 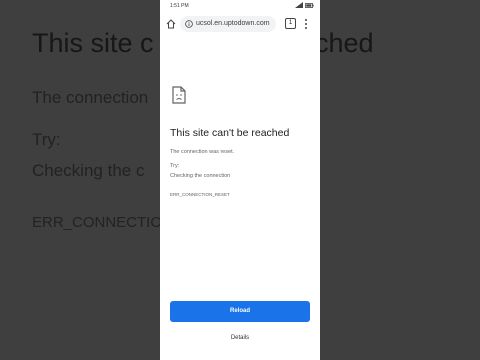 What do you see at coordinates (171, 24) in the screenshot?
I see `home-icon` at bounding box center [171, 24].